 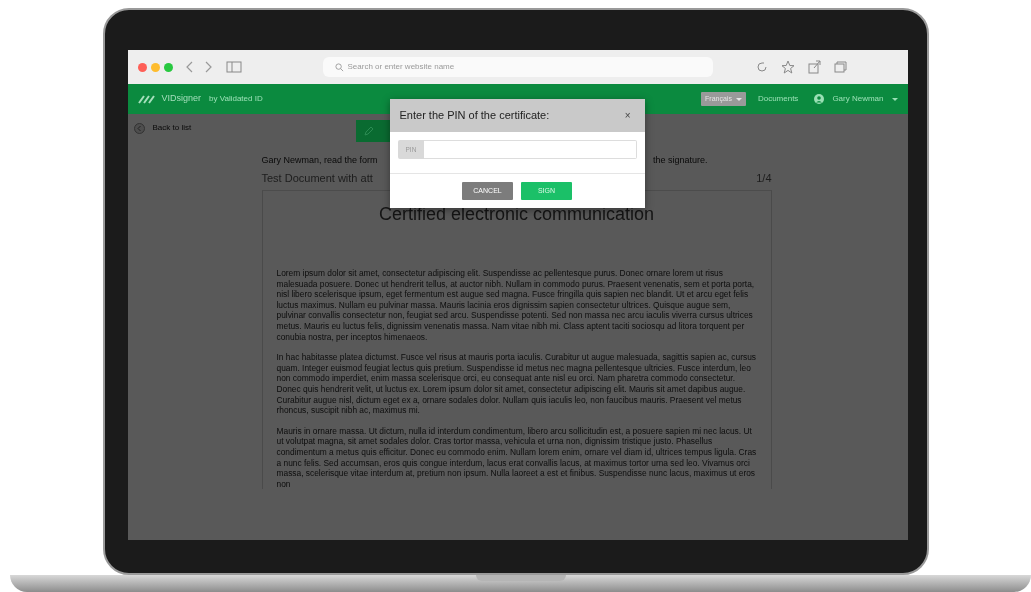 What do you see at coordinates (155, 67) in the screenshot?
I see `minimize-window-icon` at bounding box center [155, 67].